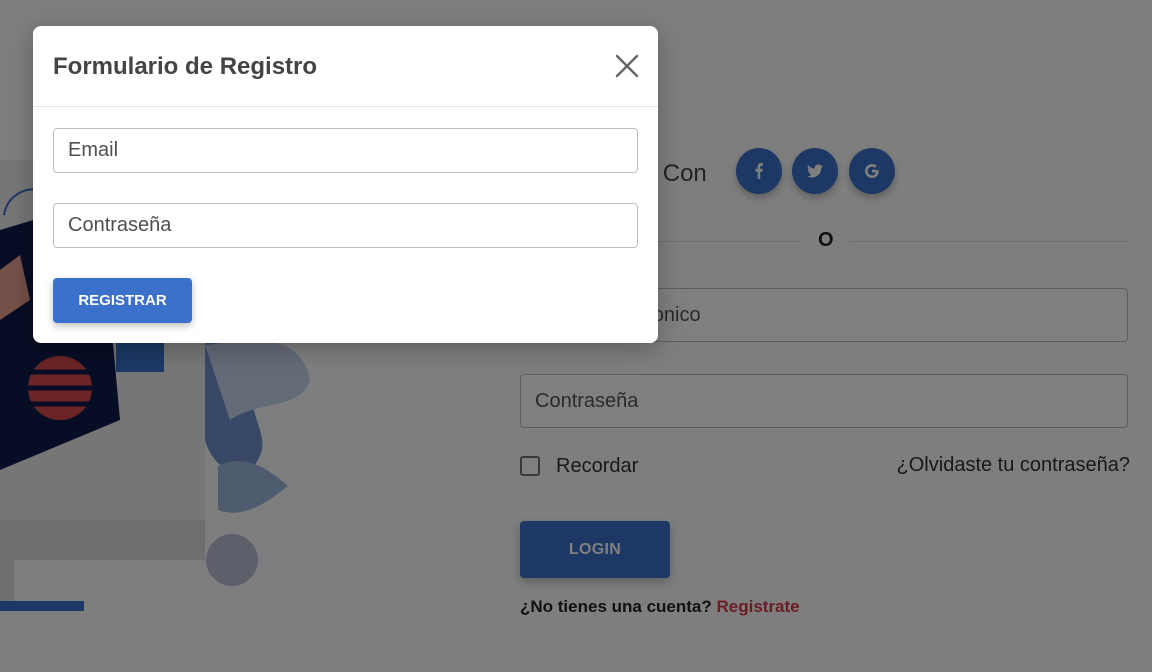 The height and width of the screenshot is (672, 1152). What do you see at coordinates (627, 66) in the screenshot?
I see `close-icon` at bounding box center [627, 66].